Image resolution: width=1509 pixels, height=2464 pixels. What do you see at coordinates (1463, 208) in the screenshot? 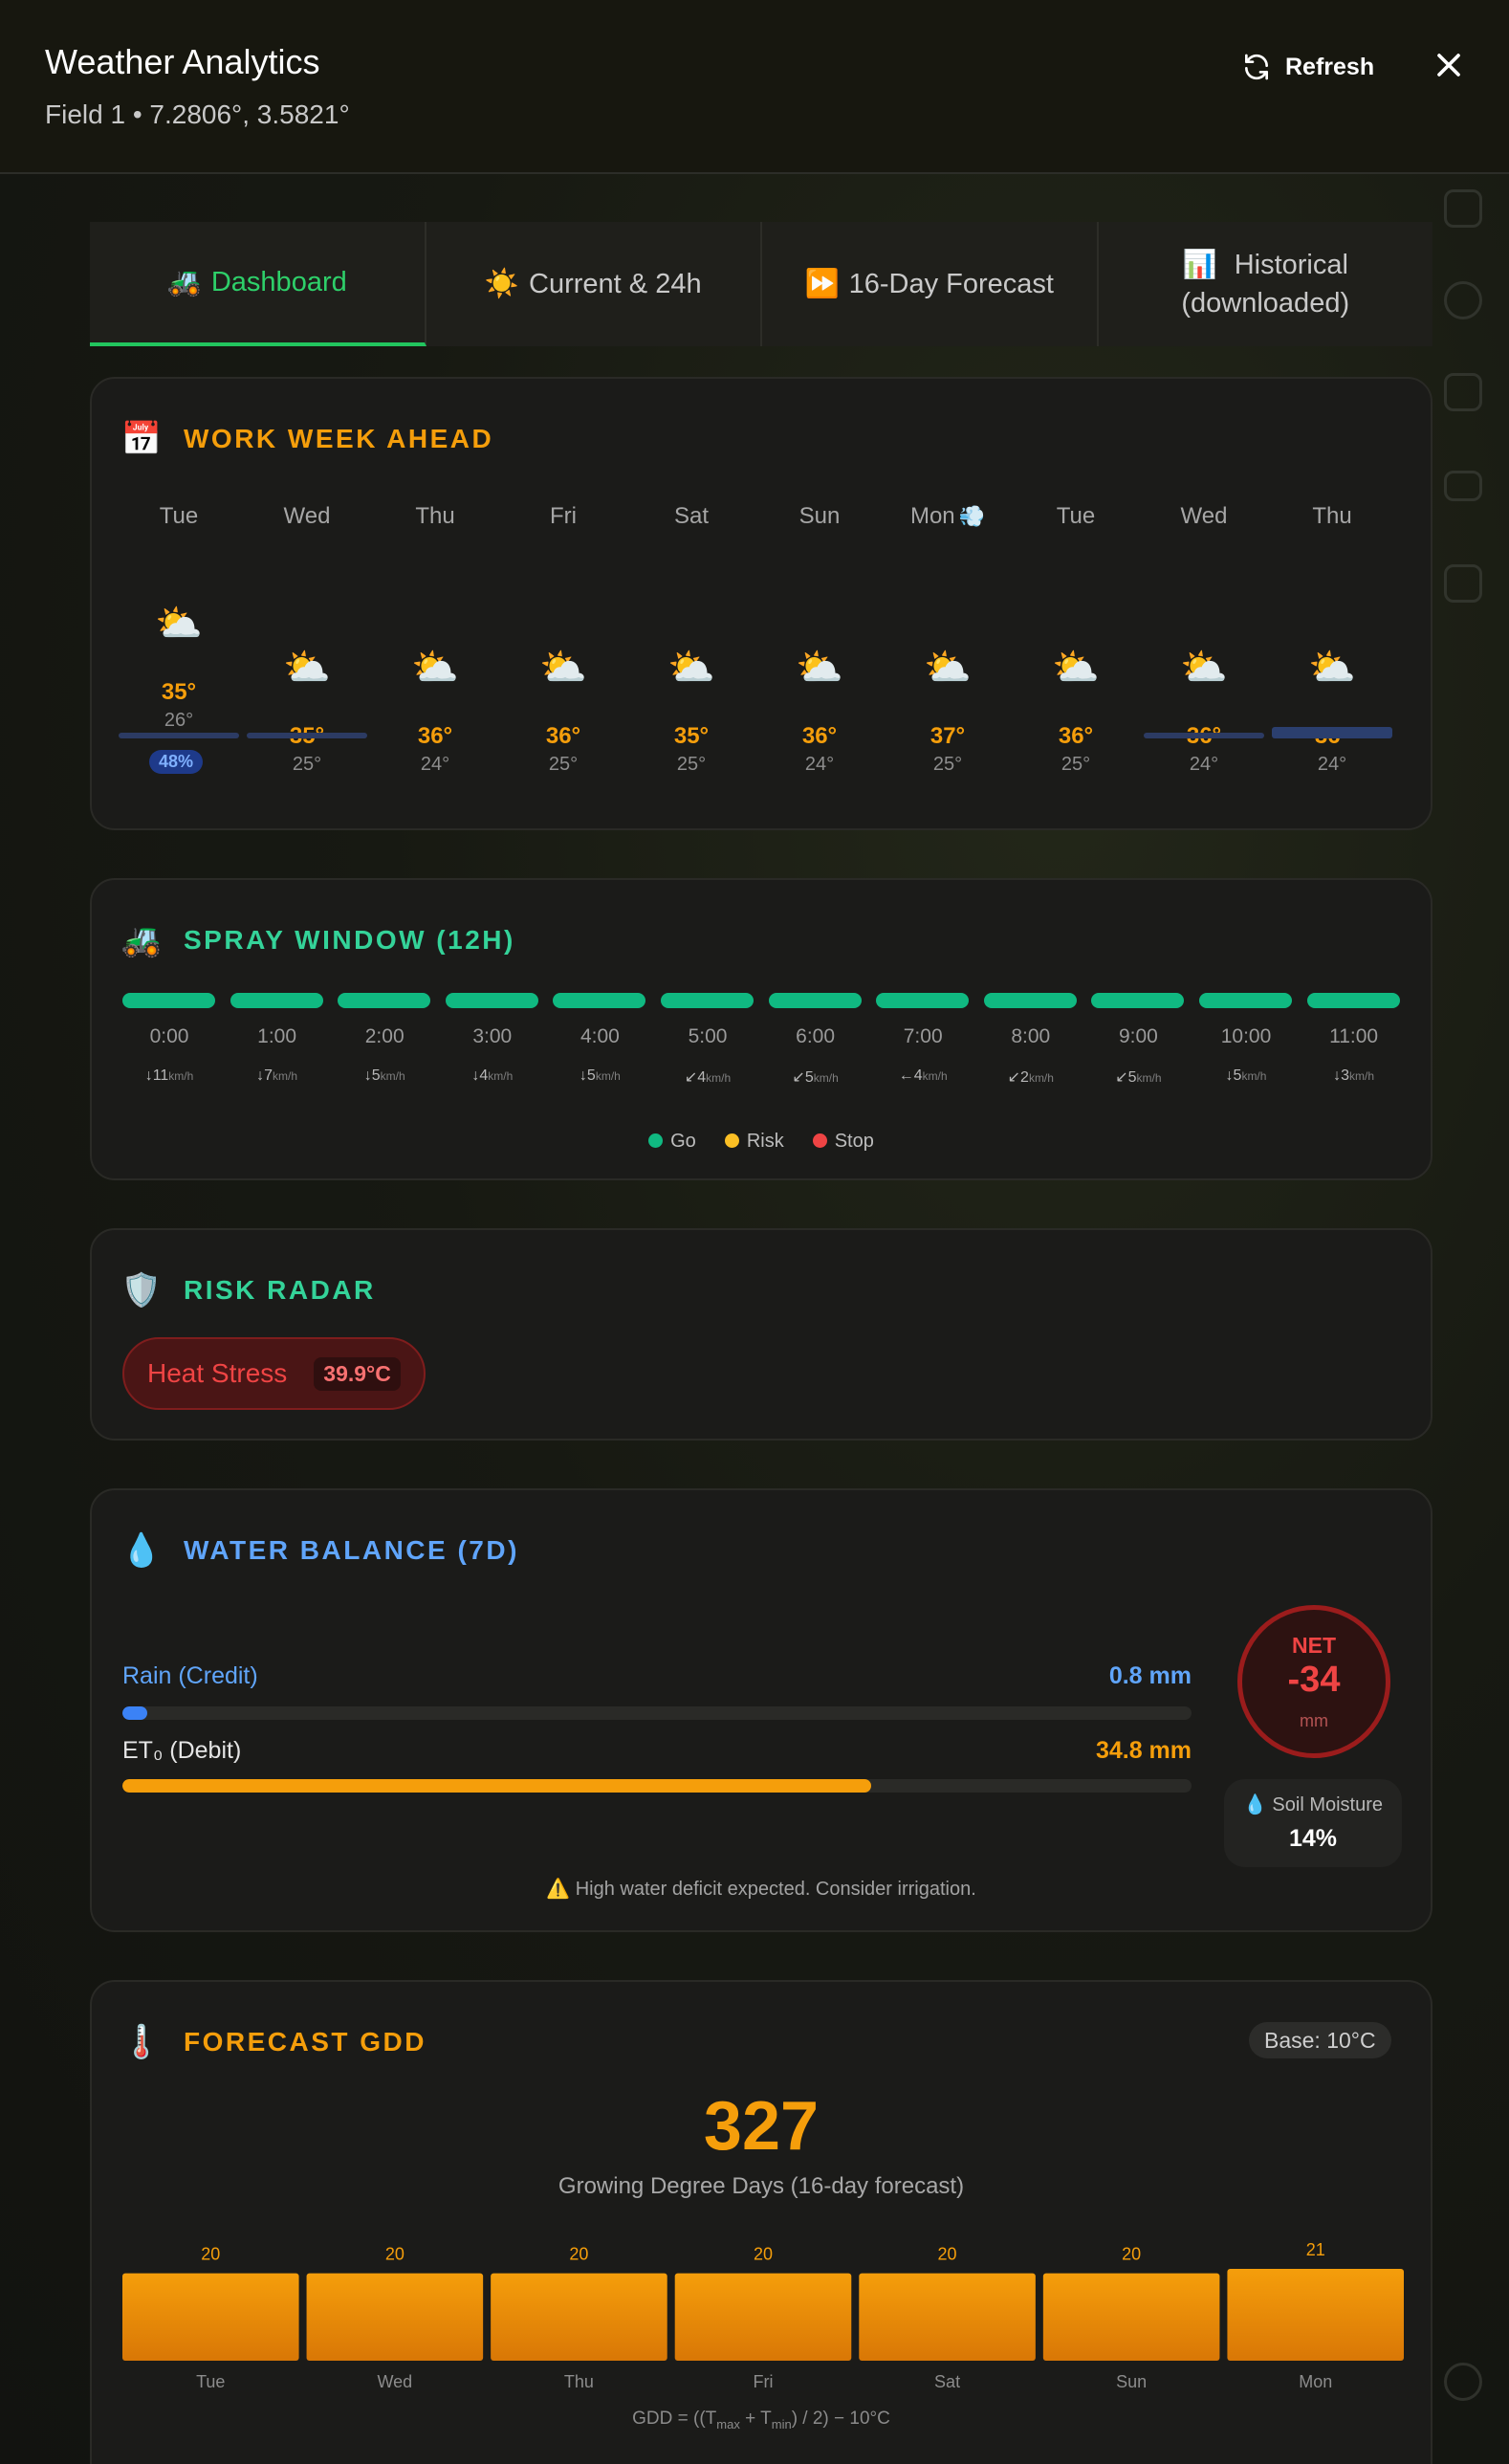
I see `sidebar-ghost-icon` at bounding box center [1463, 208].